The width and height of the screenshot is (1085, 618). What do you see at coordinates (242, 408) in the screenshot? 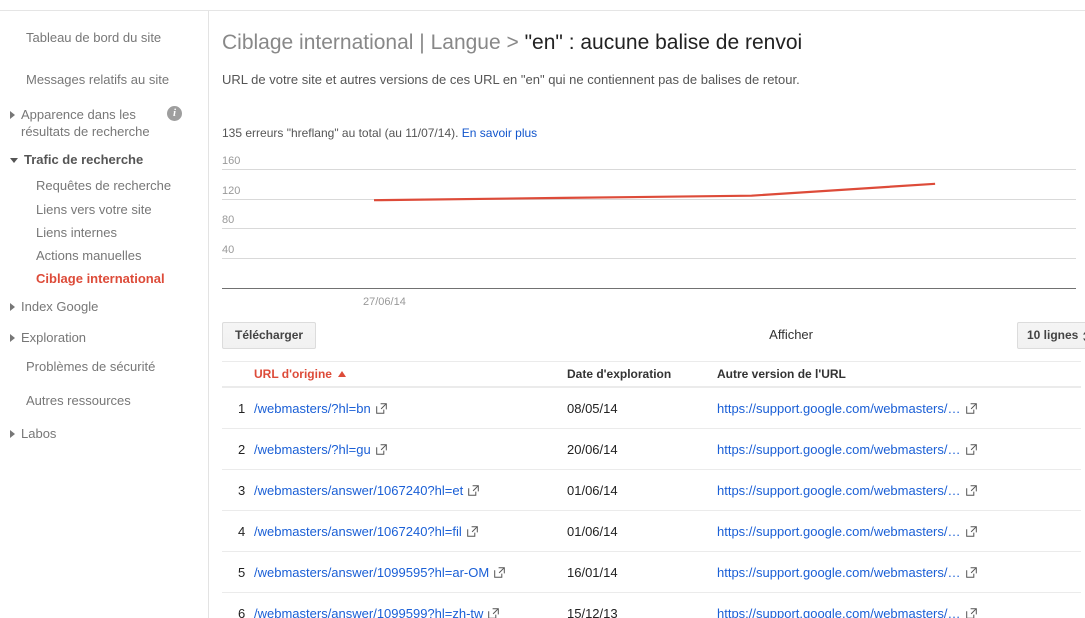
I see `row-index: 1` at bounding box center [242, 408].